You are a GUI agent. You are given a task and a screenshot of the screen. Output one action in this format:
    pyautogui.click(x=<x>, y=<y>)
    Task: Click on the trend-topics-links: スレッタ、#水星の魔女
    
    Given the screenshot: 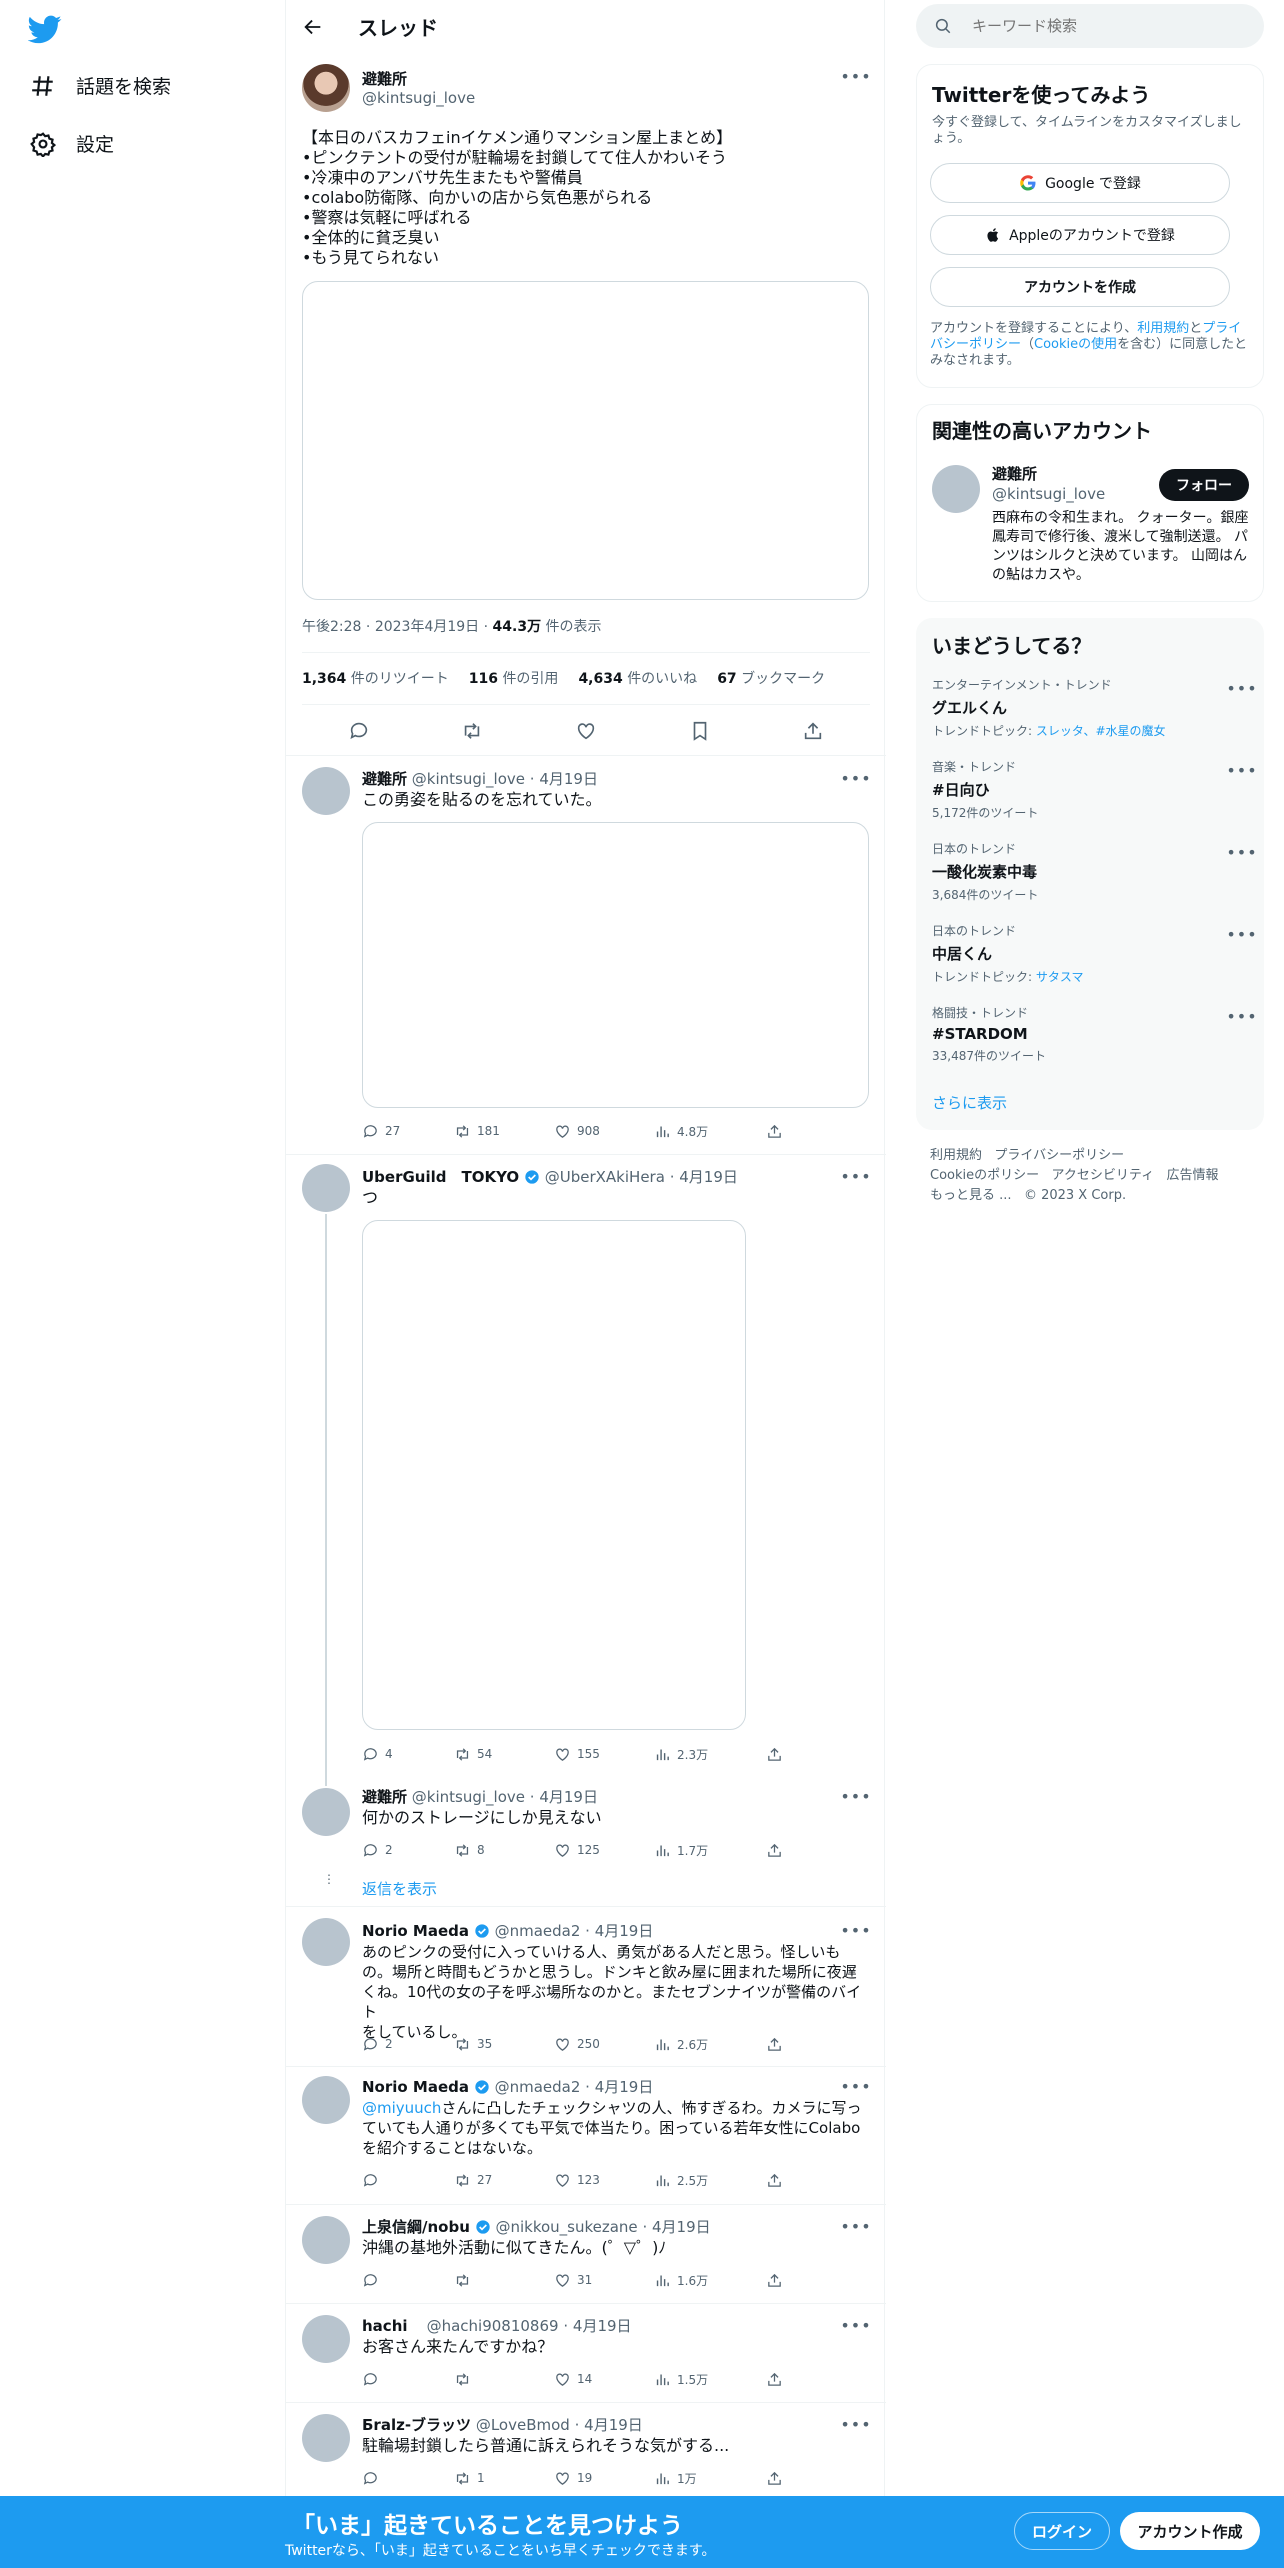 What is the action you would take?
    pyautogui.click(x=1101, y=731)
    